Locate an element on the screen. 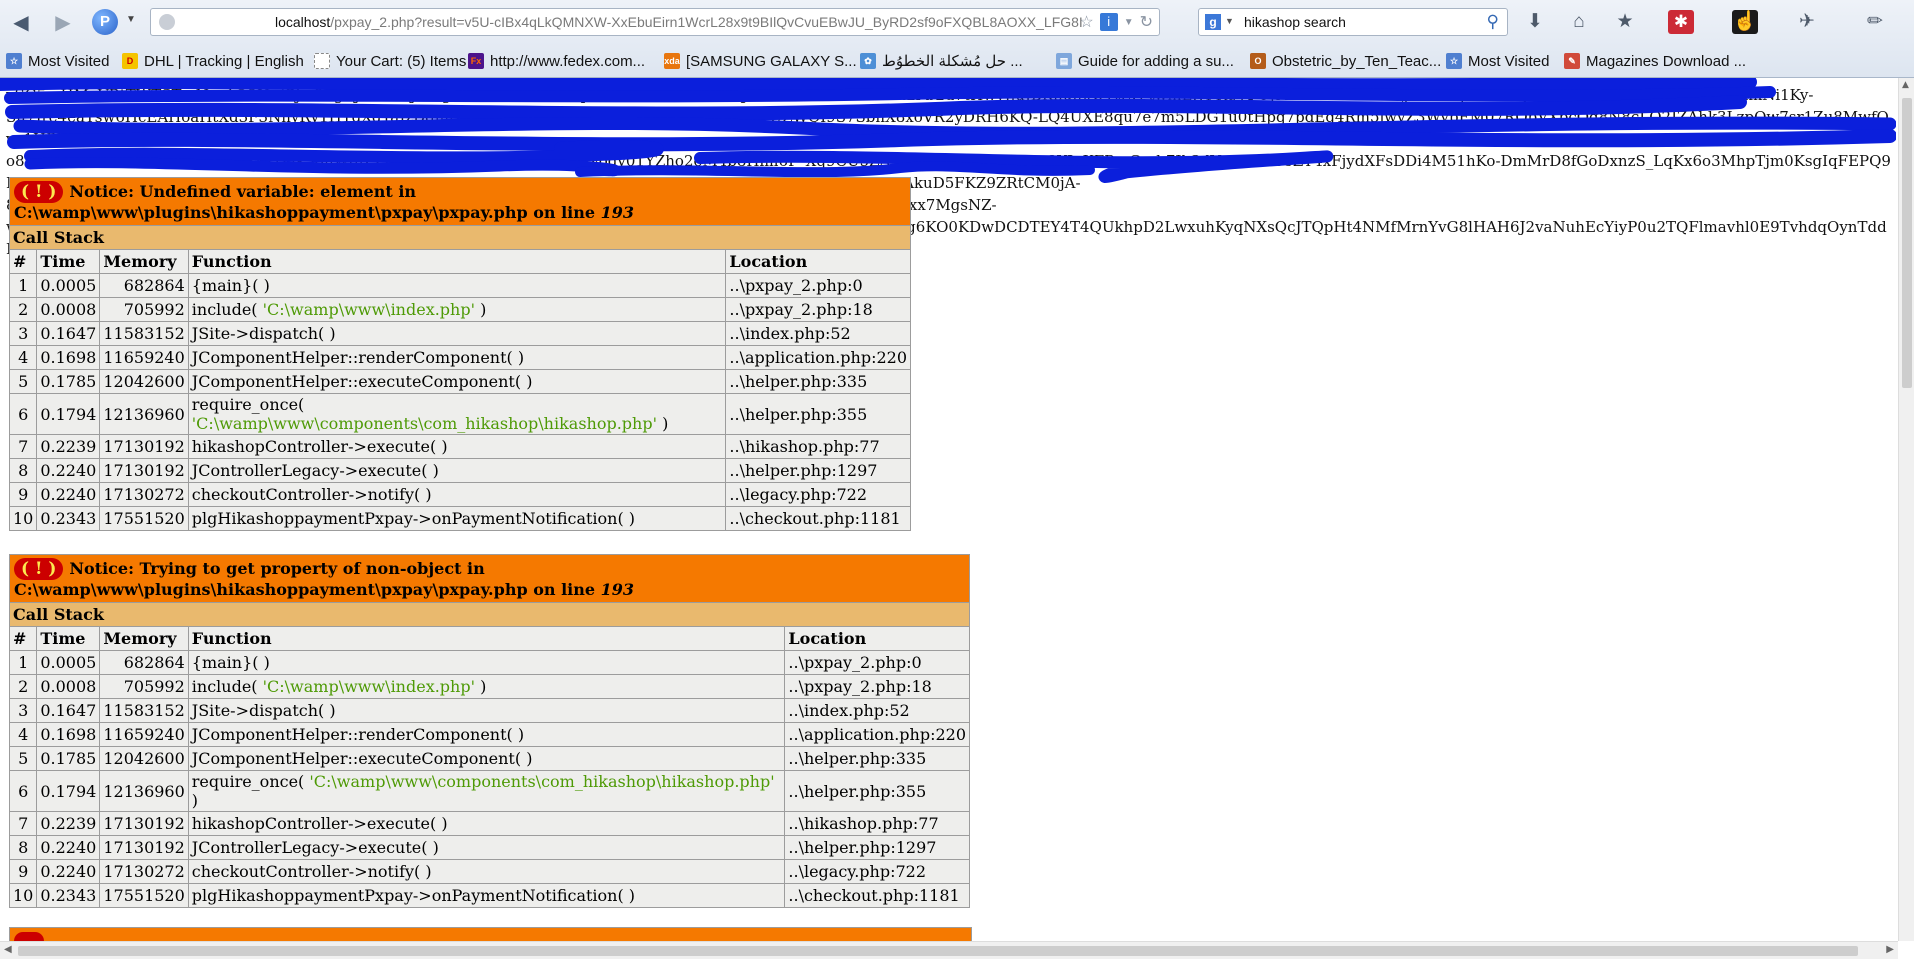 The image size is (1914, 959). row-number: 6 is located at coordinates (23, 791).